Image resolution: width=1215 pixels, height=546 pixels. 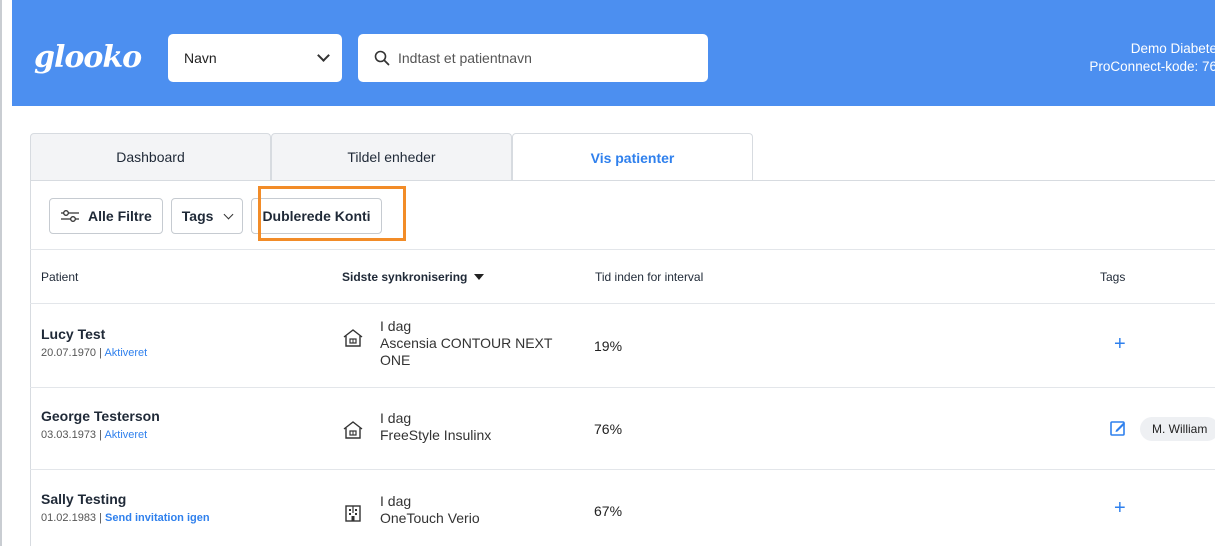 I want to click on sync-cell: I dag Ascensia CONTOUR NEXT ONE, so click(x=454, y=343).